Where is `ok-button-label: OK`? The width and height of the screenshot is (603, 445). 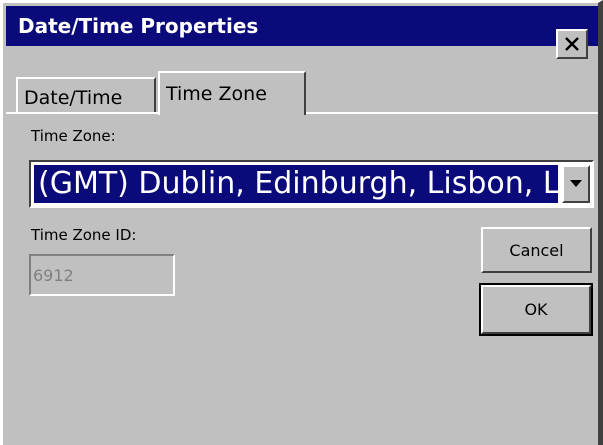
ok-button-label: OK is located at coordinates (536, 309).